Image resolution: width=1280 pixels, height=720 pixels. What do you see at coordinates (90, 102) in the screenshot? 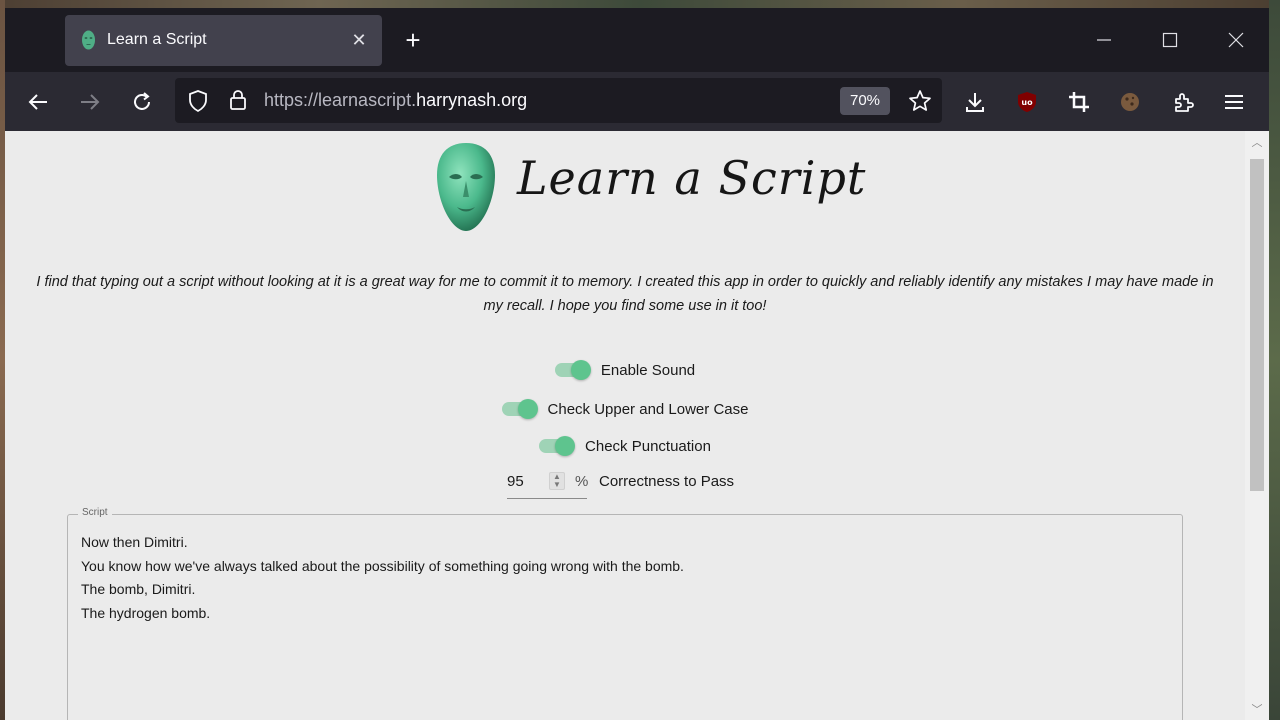
I see `forward-arrow-icon` at bounding box center [90, 102].